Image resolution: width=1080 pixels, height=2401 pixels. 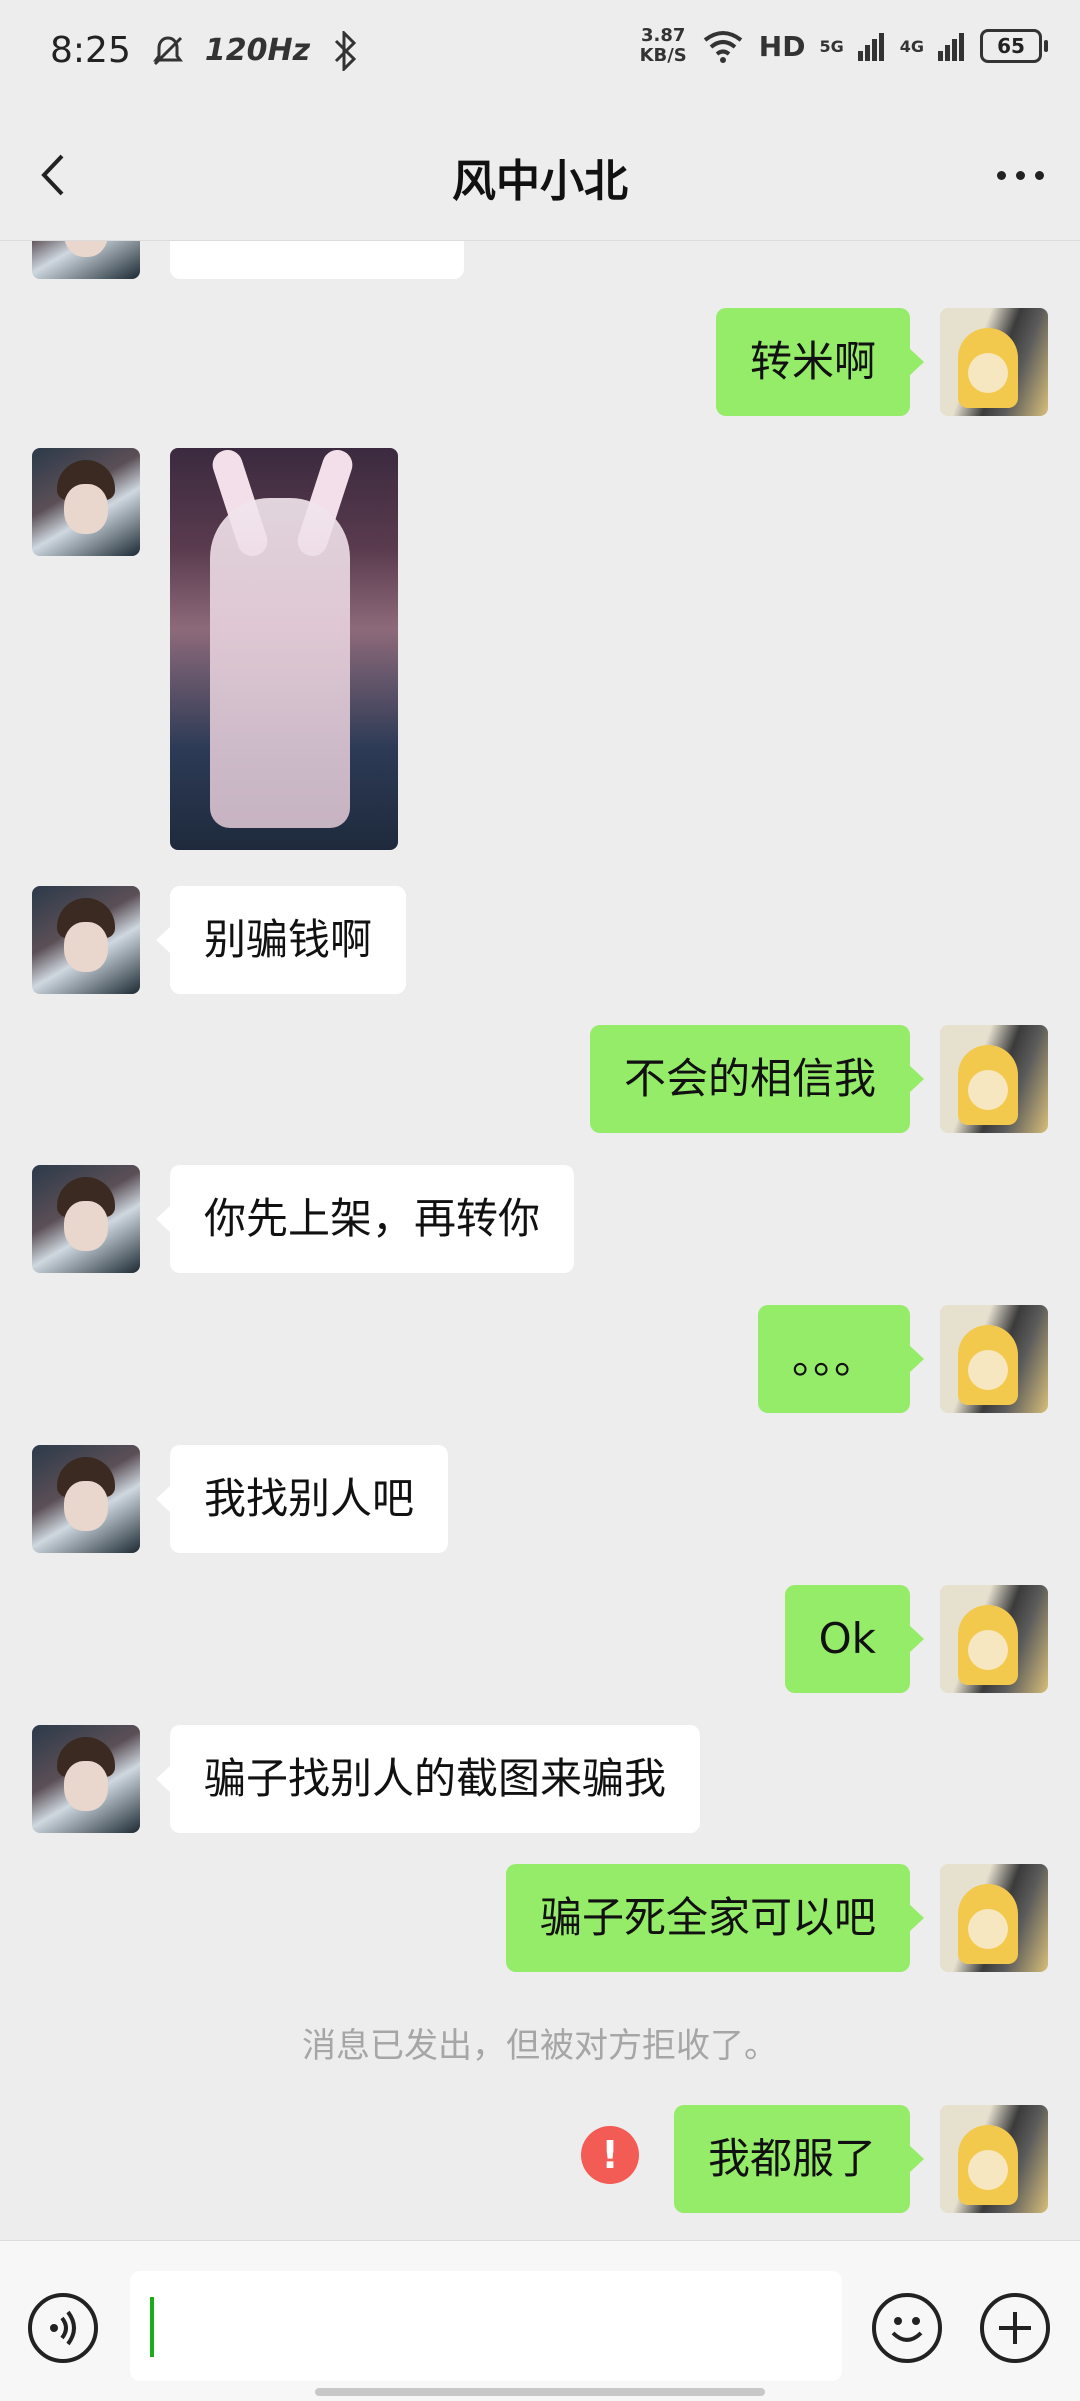 I want to click on hd-label: HD, so click(x=782, y=46).